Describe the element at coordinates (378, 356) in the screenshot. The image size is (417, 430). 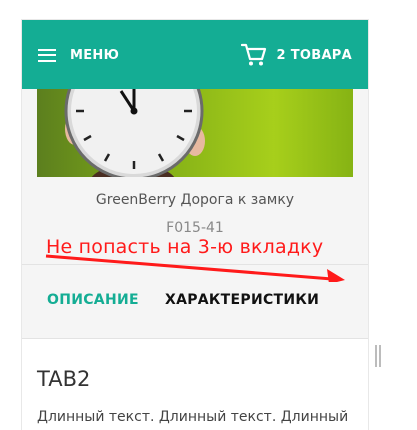
I see `scroll-grip-icon` at that location.